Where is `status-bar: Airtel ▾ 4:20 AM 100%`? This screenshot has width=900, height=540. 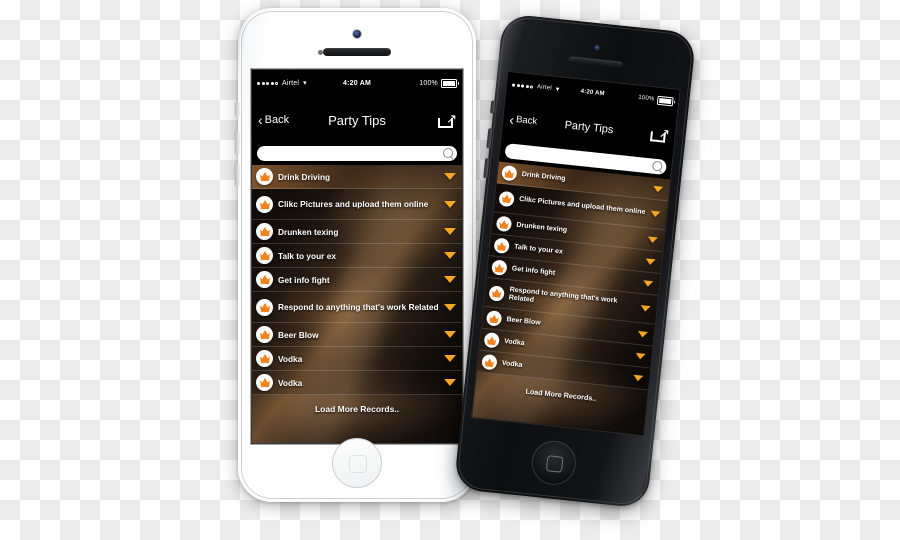
status-bar: Airtel ▾ 4:20 AM 100% is located at coordinates (357, 83).